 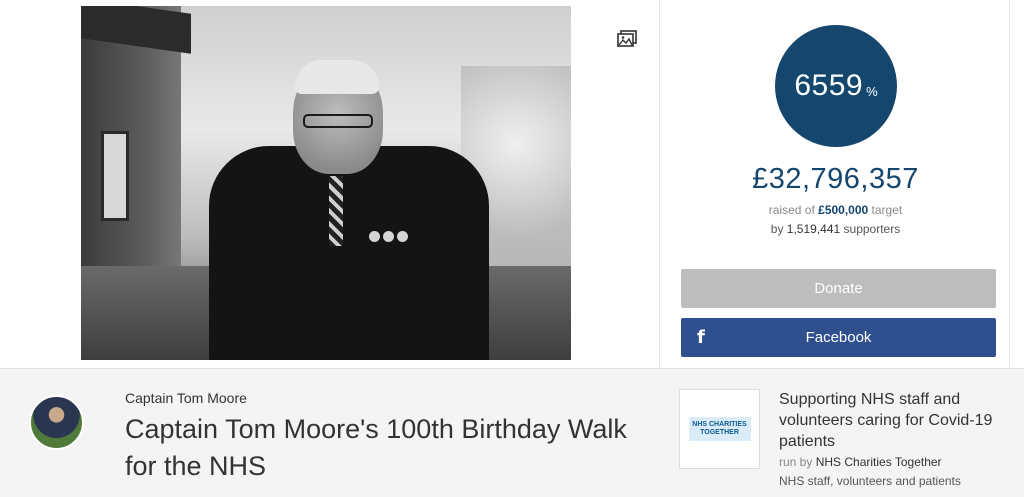 I want to click on target-amount: £500,000, so click(x=843, y=210).